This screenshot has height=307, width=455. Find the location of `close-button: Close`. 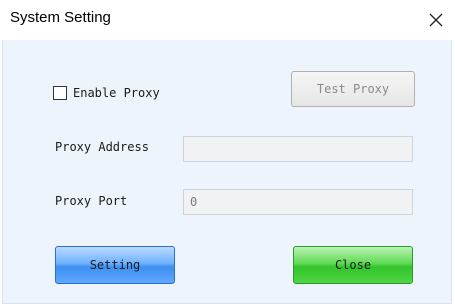

close-button: Close is located at coordinates (353, 265).